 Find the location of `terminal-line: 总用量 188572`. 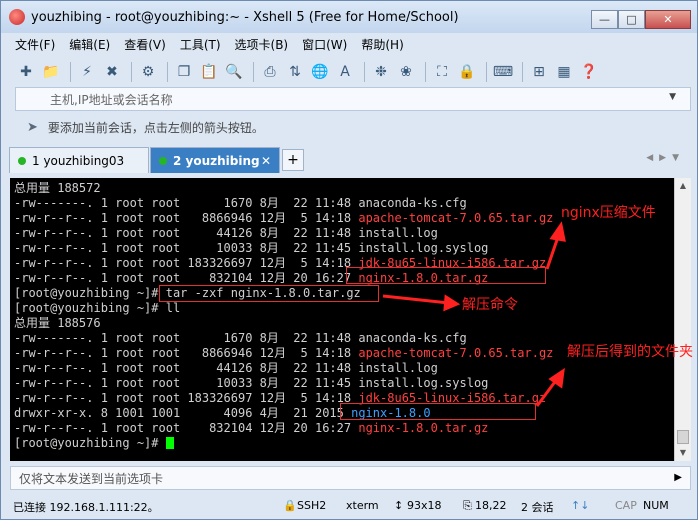

terminal-line: 总用量 188572 is located at coordinates (57, 188).